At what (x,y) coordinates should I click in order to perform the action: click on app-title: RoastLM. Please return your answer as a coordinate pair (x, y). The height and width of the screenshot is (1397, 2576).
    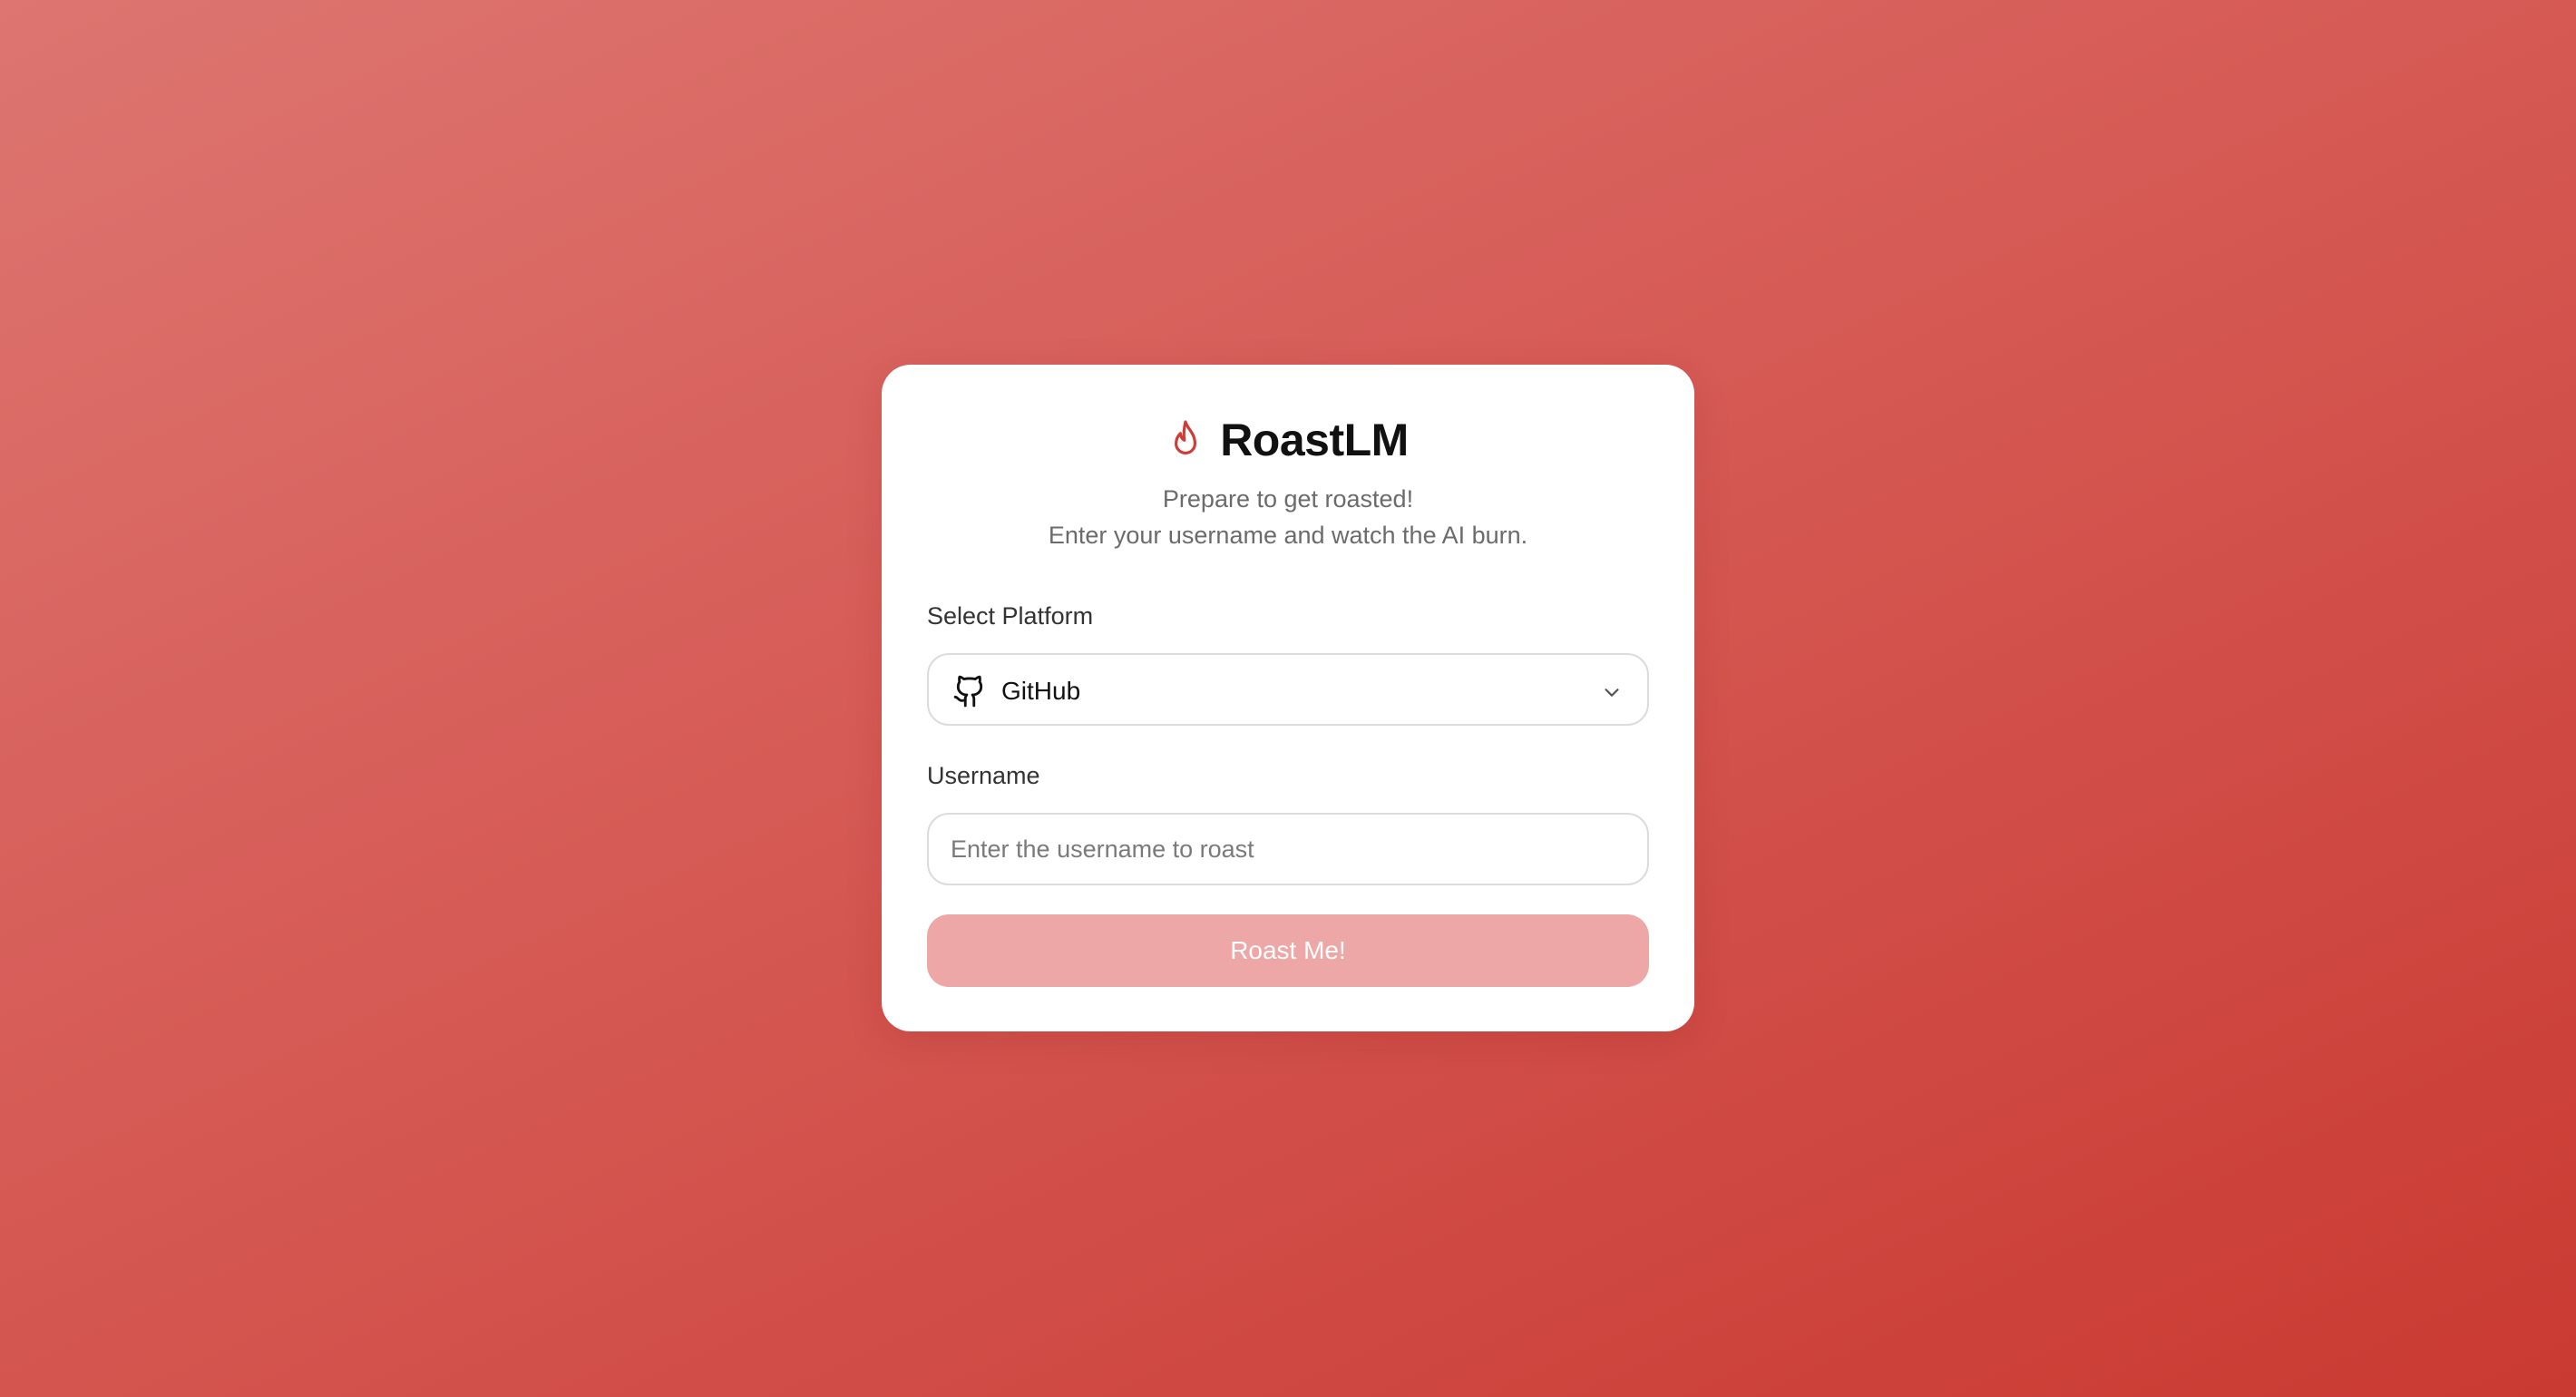
    Looking at the image, I should click on (1314, 440).